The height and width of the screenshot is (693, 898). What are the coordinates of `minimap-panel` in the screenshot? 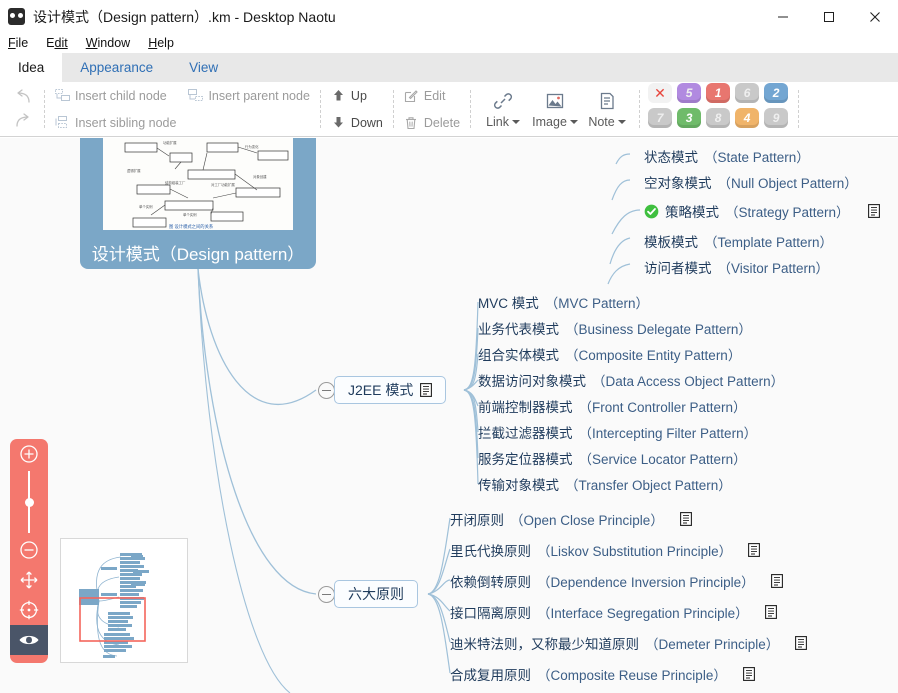 It's located at (124, 600).